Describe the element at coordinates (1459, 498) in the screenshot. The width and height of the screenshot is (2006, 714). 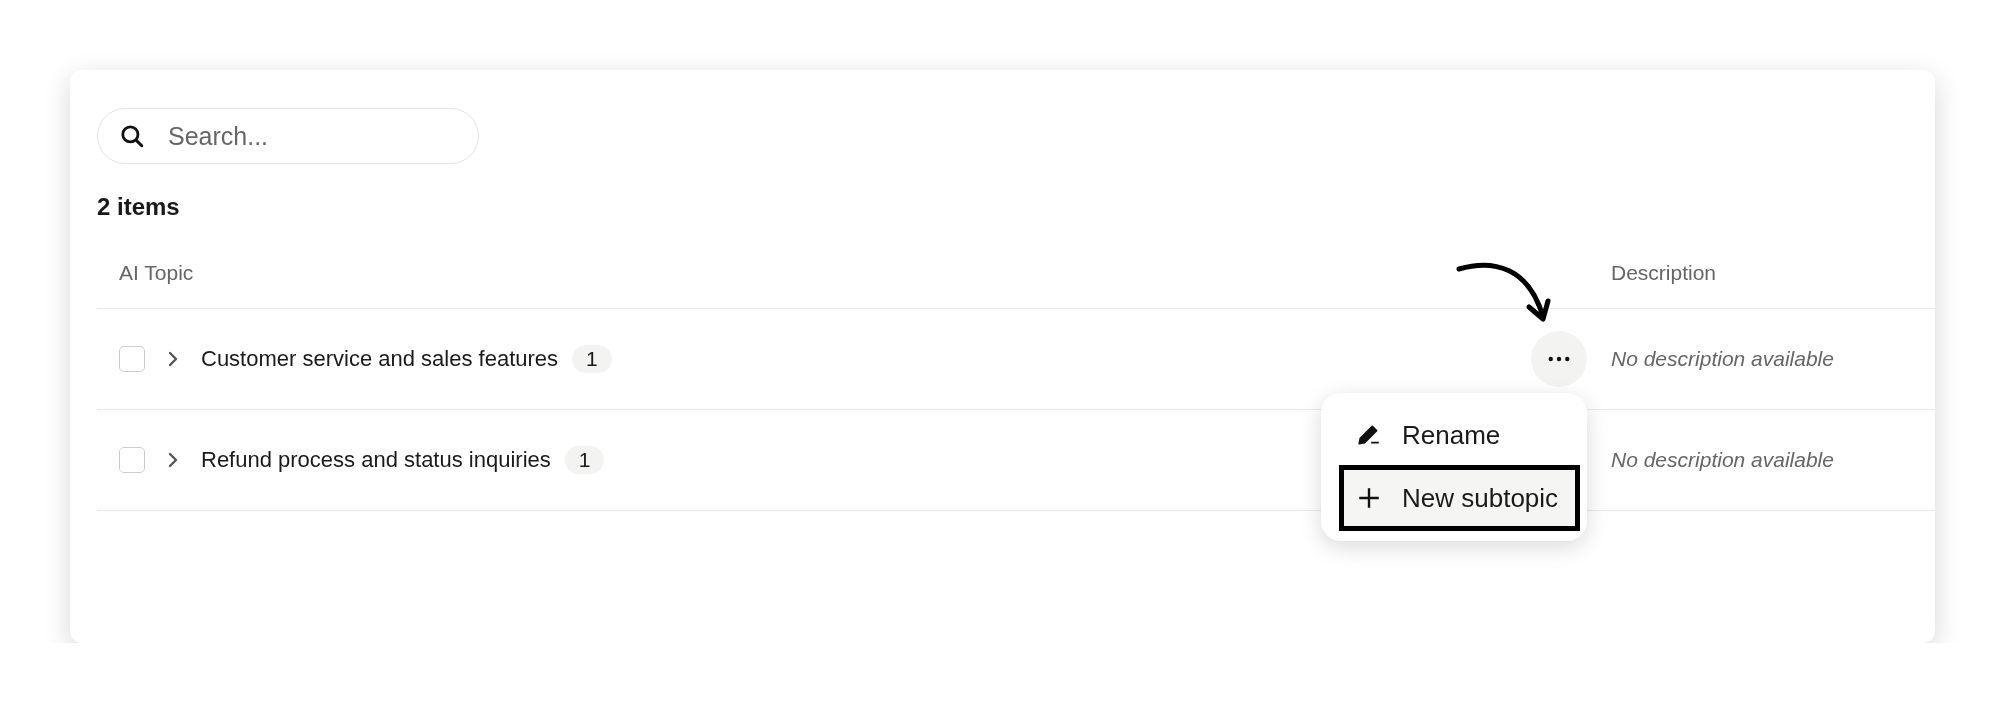
I see `menu-item: New subtopic` at that location.